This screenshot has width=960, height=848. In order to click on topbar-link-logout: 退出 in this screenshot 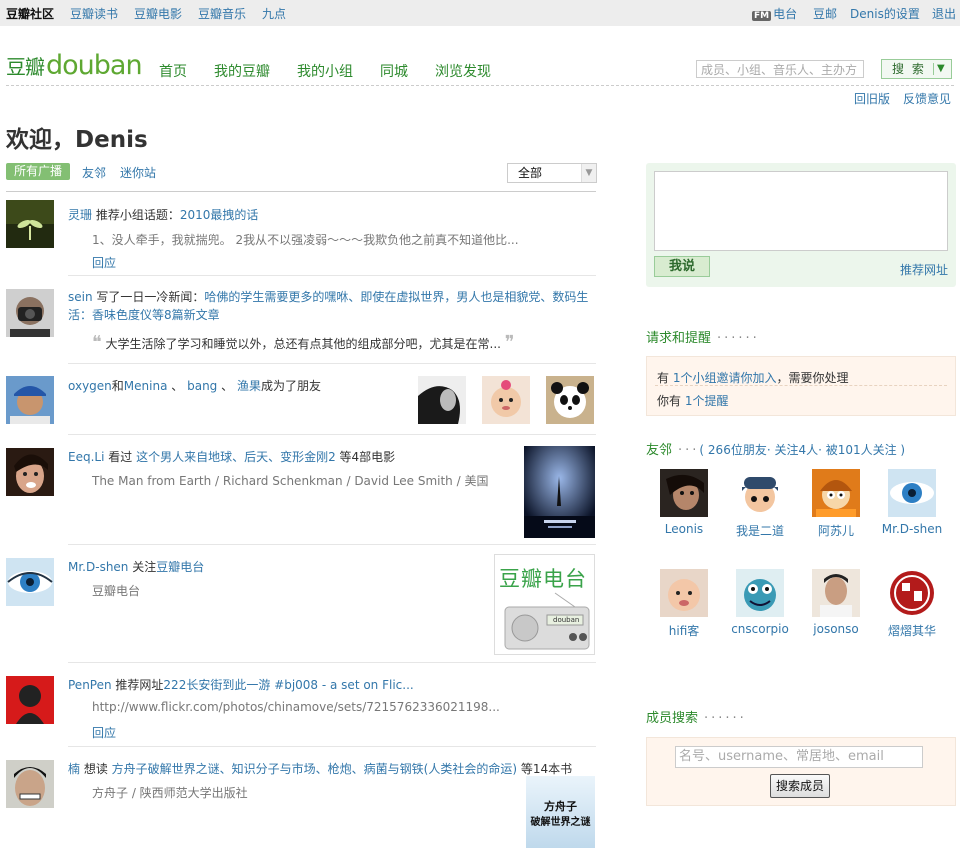, I will do `click(944, 13)`.